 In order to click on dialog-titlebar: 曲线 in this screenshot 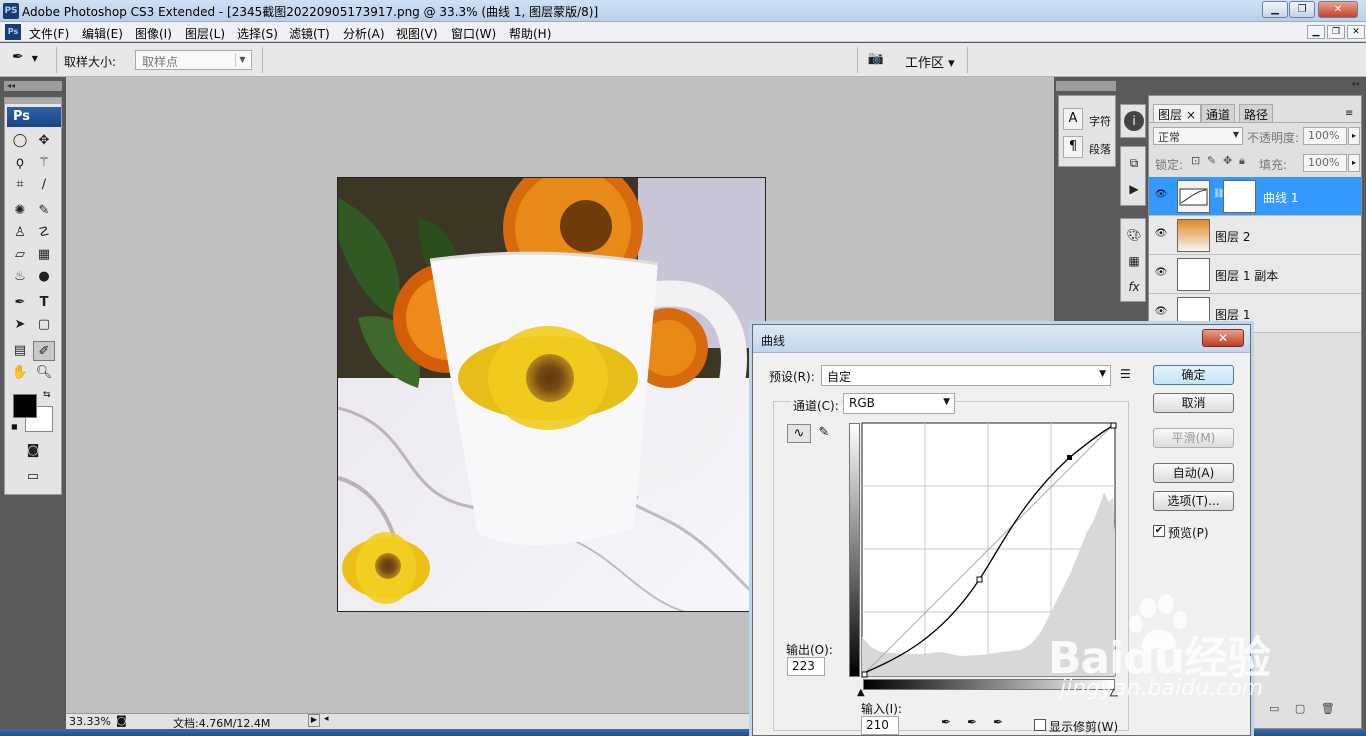, I will do `click(1001, 339)`.